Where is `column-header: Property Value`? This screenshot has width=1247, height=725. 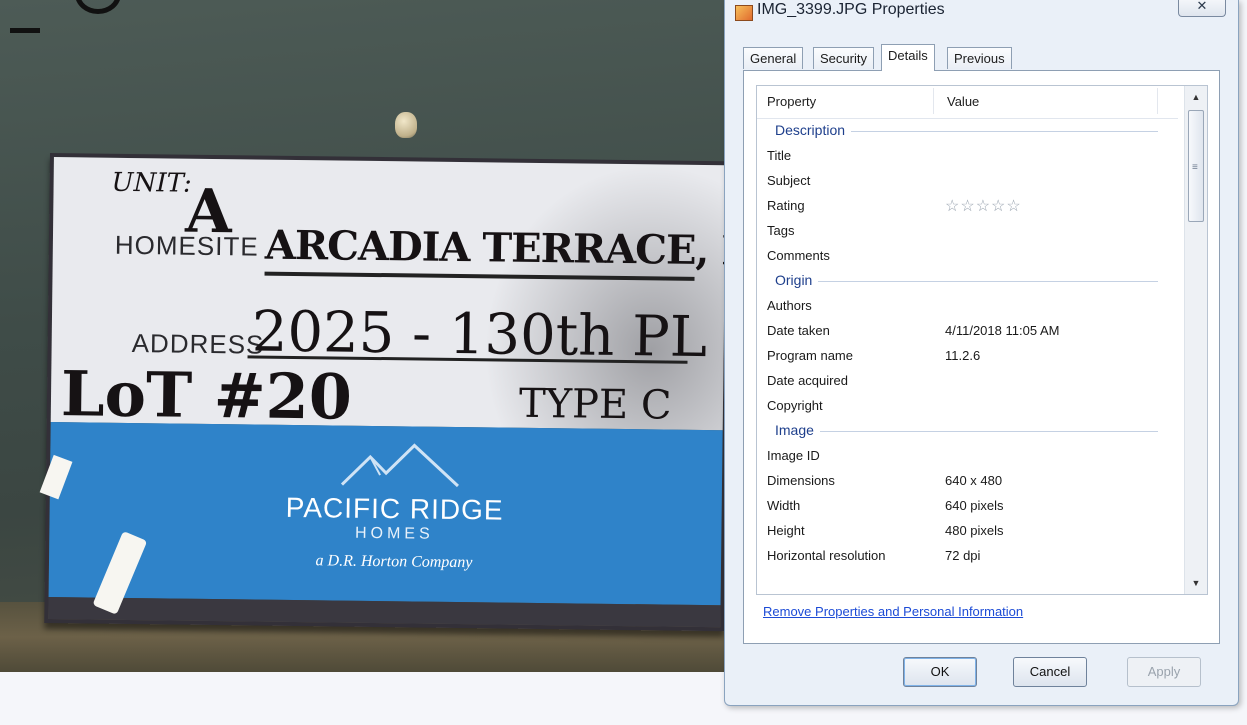 column-header: Property Value is located at coordinates (967, 102).